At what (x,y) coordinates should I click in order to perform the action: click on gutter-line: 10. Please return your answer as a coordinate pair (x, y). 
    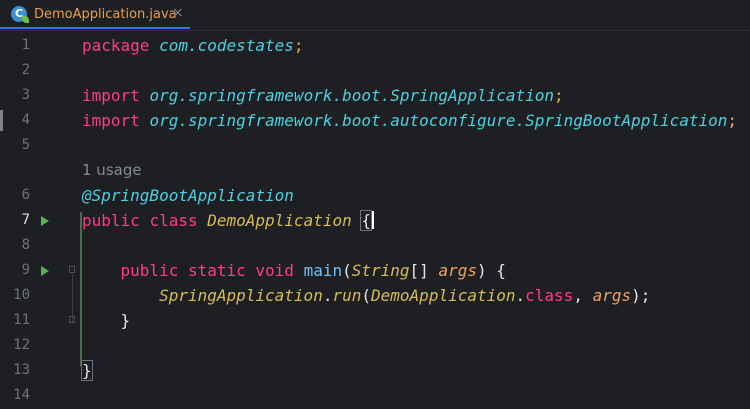
    Looking at the image, I should click on (35, 295).